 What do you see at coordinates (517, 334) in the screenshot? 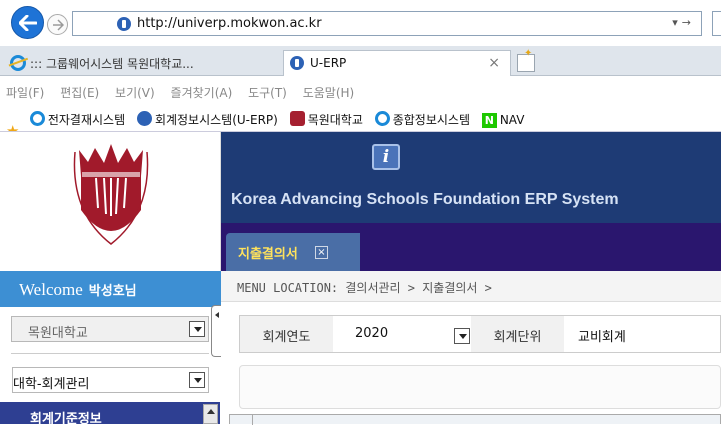
I see `accounting-unit-label: 회계단위` at bounding box center [517, 334].